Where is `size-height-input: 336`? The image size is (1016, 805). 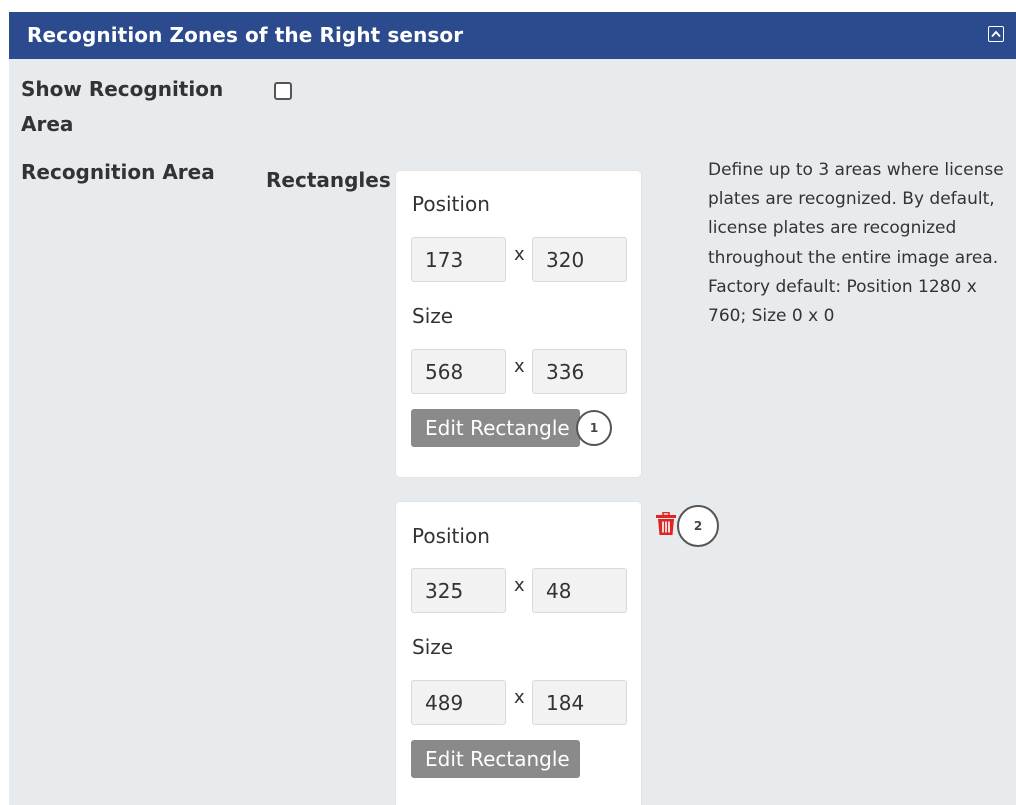 size-height-input: 336 is located at coordinates (579, 371).